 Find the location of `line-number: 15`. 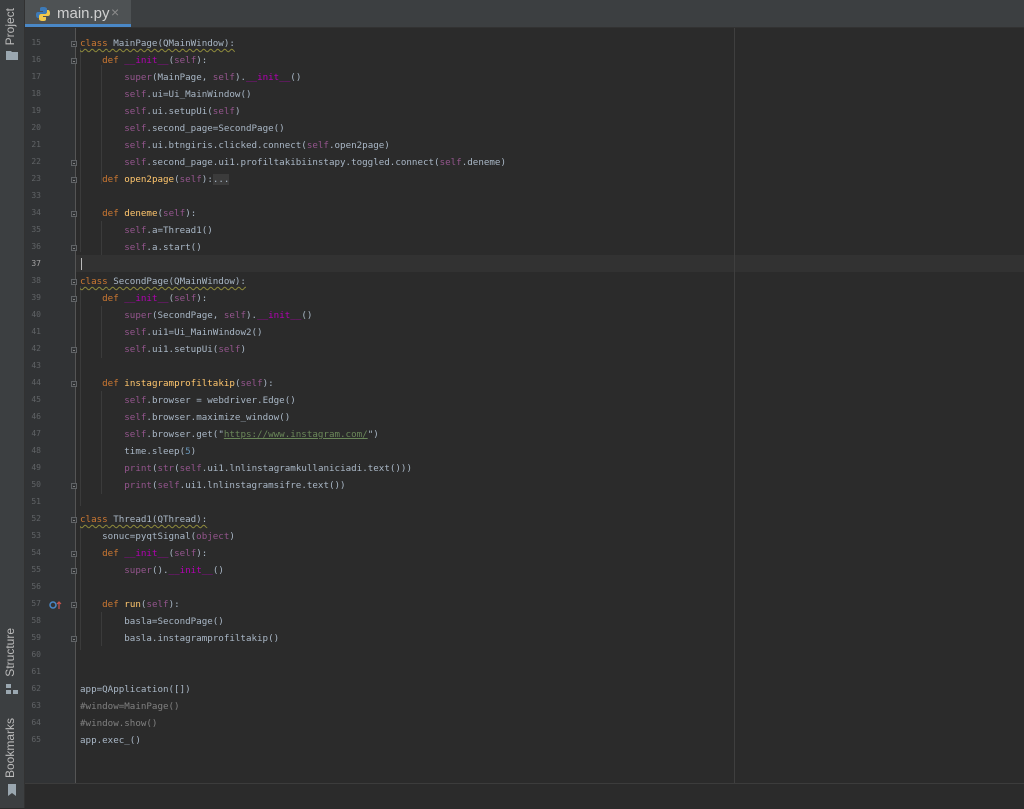

line-number: 15 is located at coordinates (36, 42).